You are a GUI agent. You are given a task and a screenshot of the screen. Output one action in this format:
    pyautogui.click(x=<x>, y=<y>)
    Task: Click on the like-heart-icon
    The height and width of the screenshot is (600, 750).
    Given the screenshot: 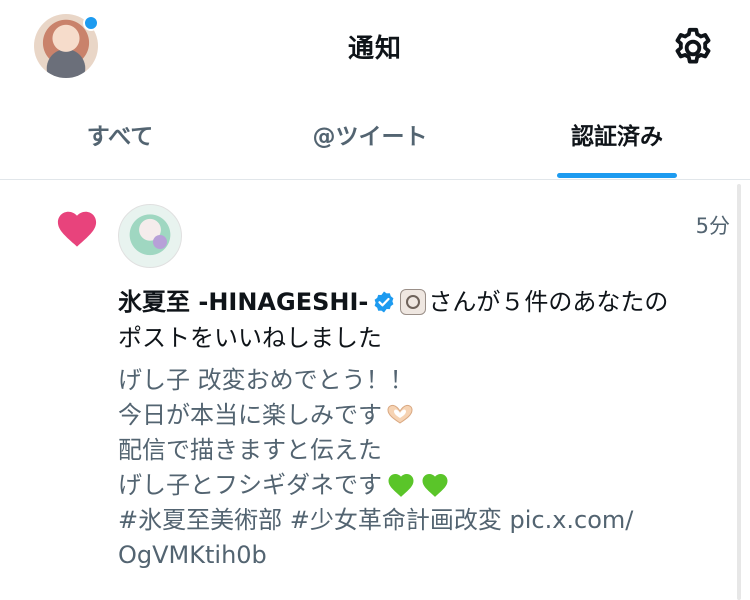 What is the action you would take?
    pyautogui.click(x=77, y=229)
    